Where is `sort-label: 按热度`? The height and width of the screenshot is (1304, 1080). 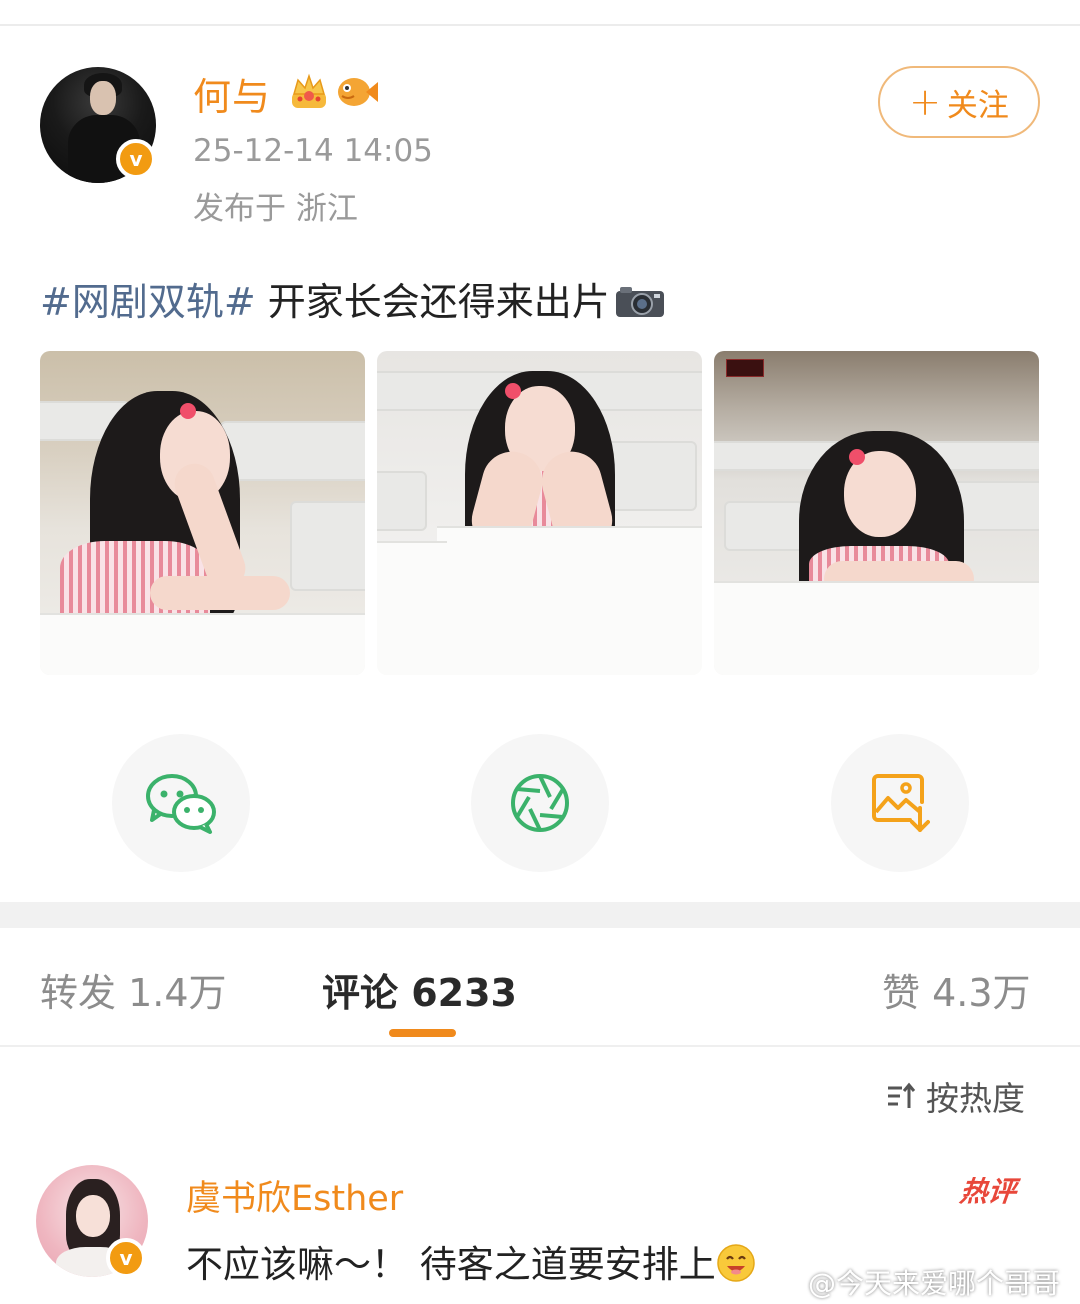 sort-label: 按热度 is located at coordinates (975, 1098).